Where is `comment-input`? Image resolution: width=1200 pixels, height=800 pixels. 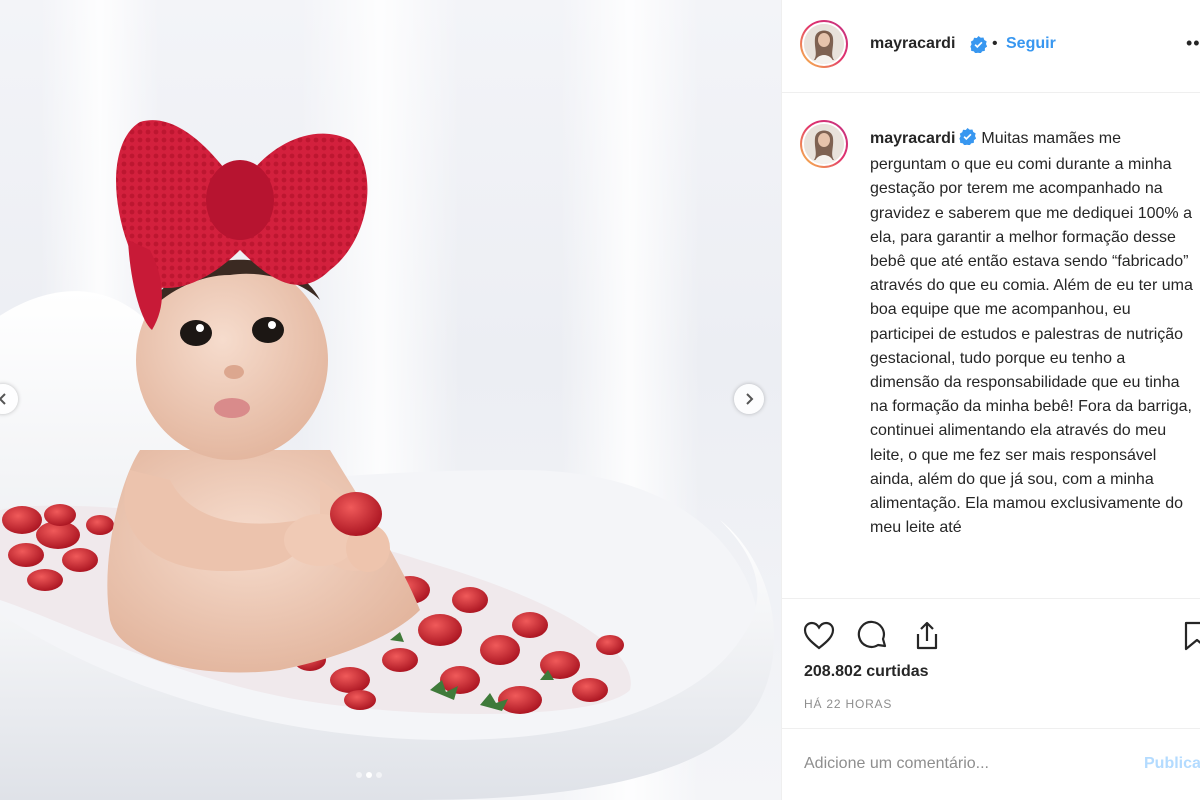
comment-input is located at coordinates (954, 764).